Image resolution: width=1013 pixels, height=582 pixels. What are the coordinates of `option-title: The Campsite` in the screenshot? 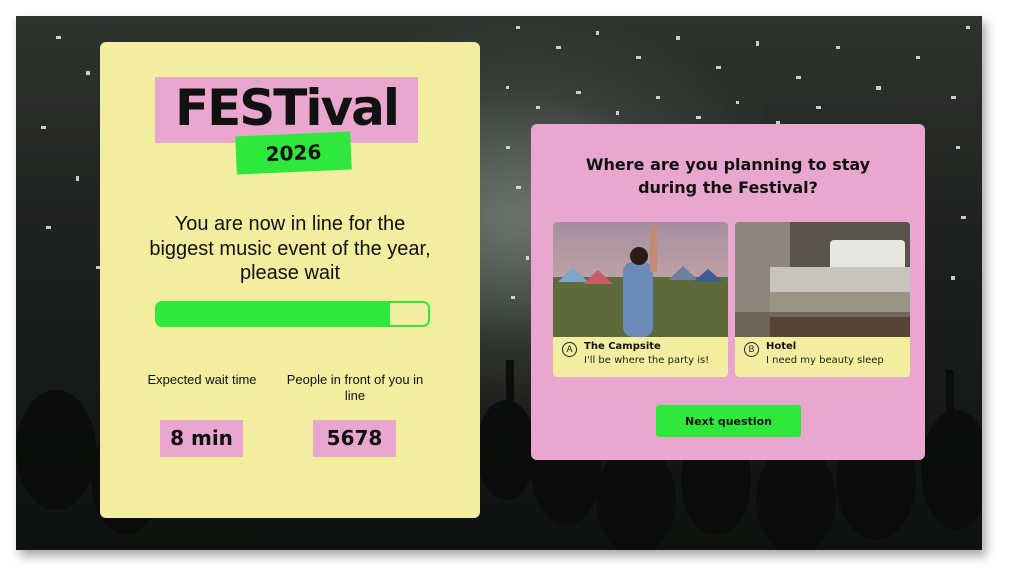 It's located at (622, 346).